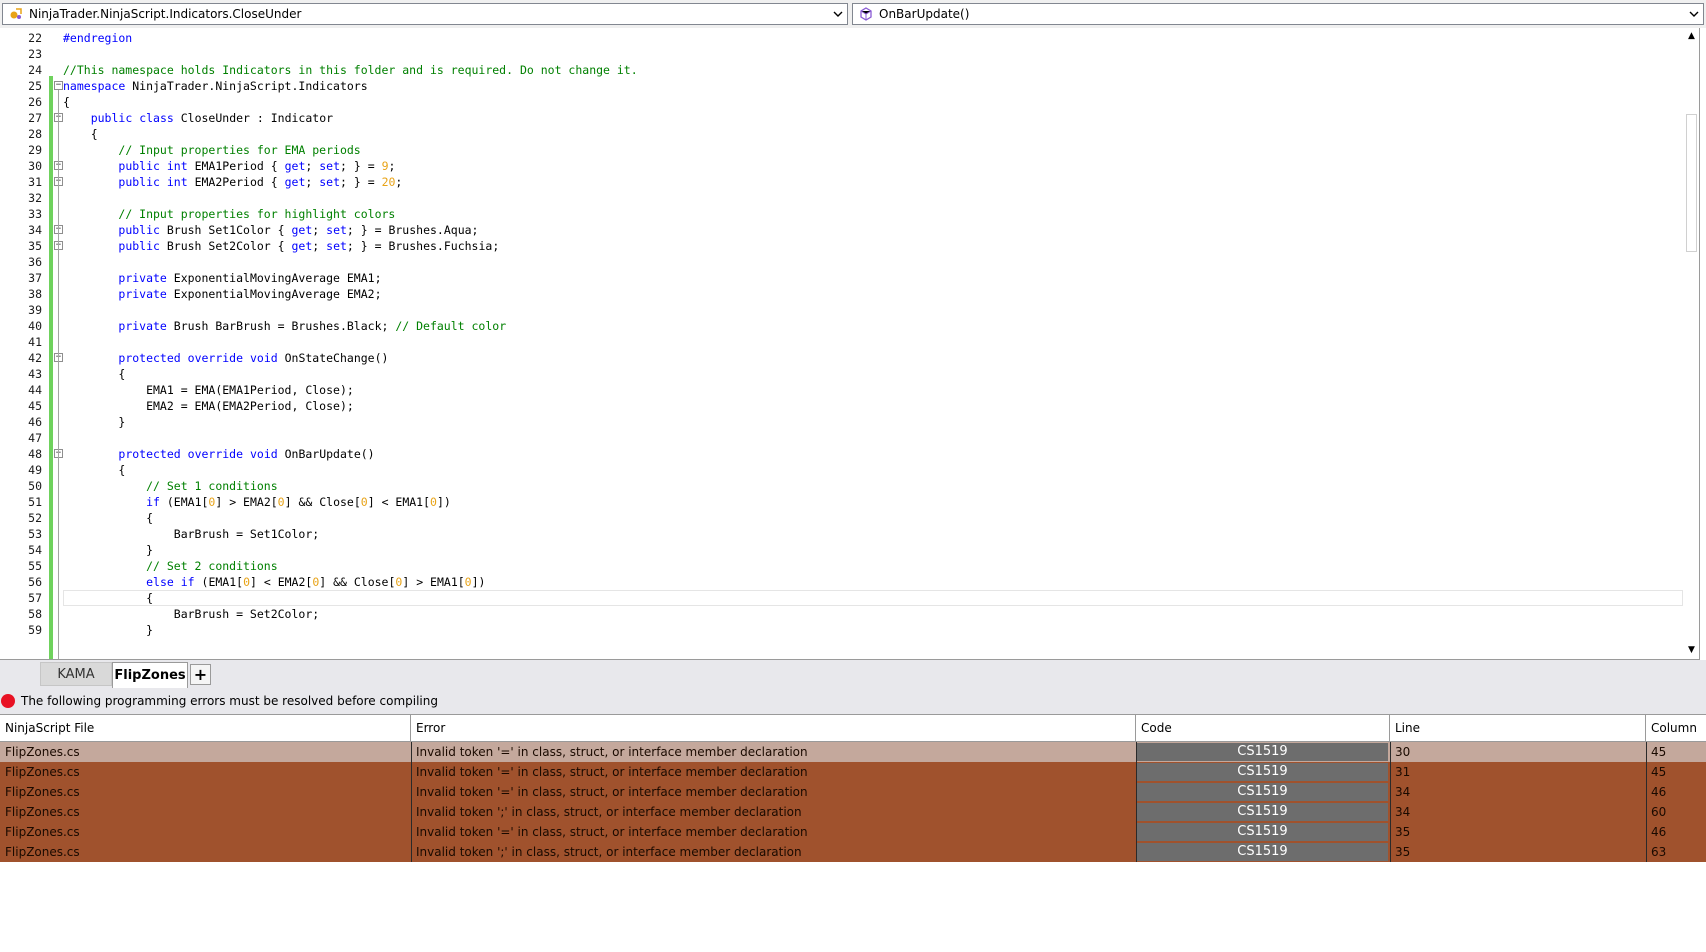 Image resolution: width=1706 pixels, height=952 pixels. Describe the element at coordinates (1691, 343) in the screenshot. I see `vertical-scrollbar: ▲ ▼` at that location.